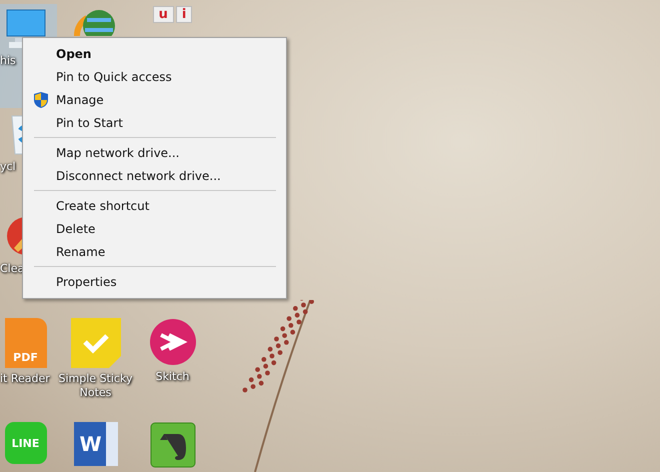 This screenshot has height=472, width=660. I want to click on chat-icon: LINE, so click(25, 443).